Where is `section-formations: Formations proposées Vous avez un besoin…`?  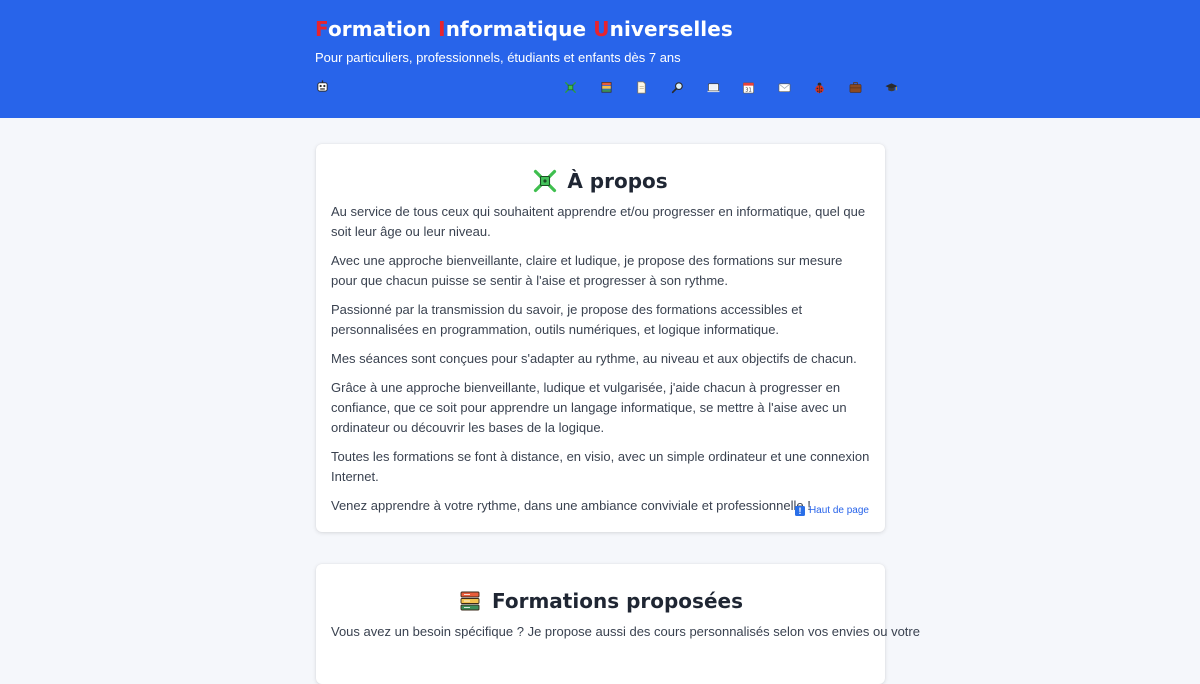 section-formations: Formations proposées Vous avez un besoin… is located at coordinates (618, 624).